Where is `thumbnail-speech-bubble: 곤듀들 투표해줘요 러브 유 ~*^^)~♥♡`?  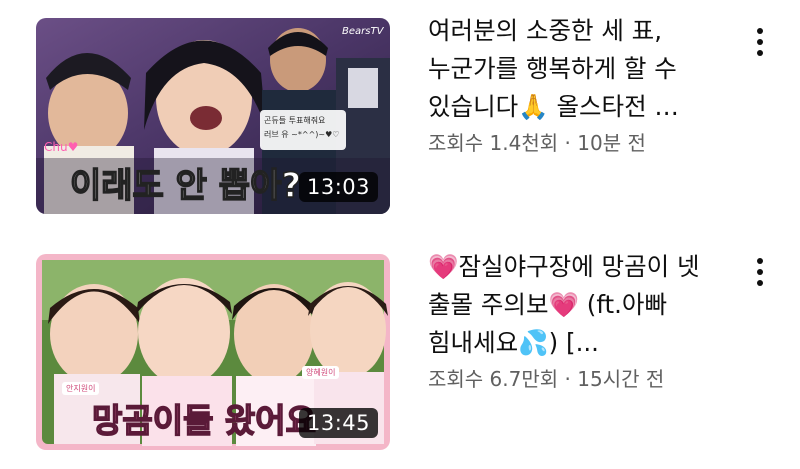
thumbnail-speech-bubble: 곤듀들 투표해줘요 러브 유 ~*^^)~♥♡ is located at coordinates (304, 128).